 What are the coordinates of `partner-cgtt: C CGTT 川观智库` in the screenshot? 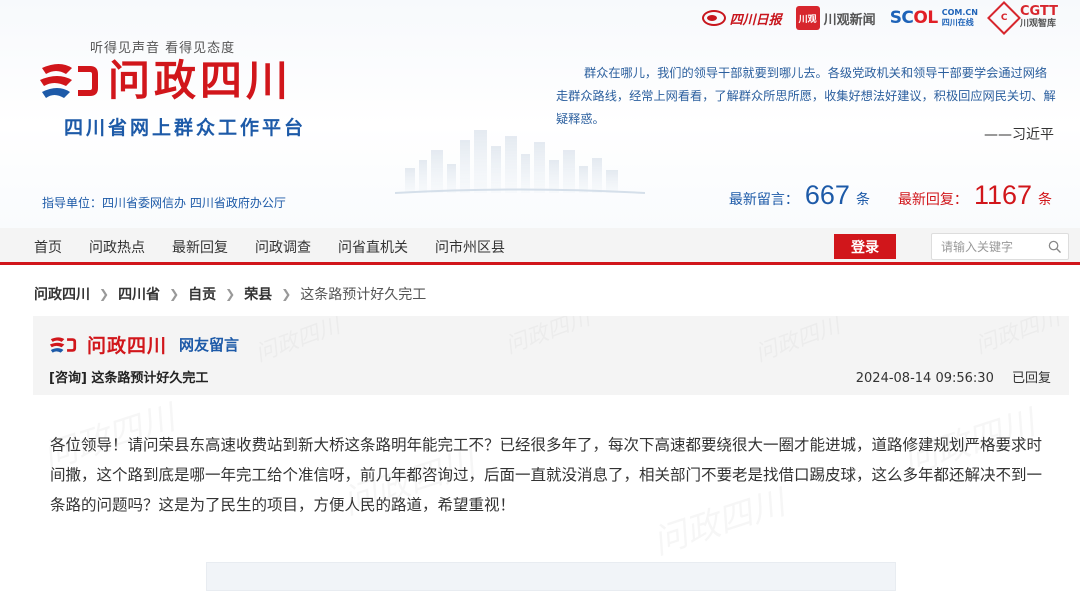 It's located at (1022, 18).